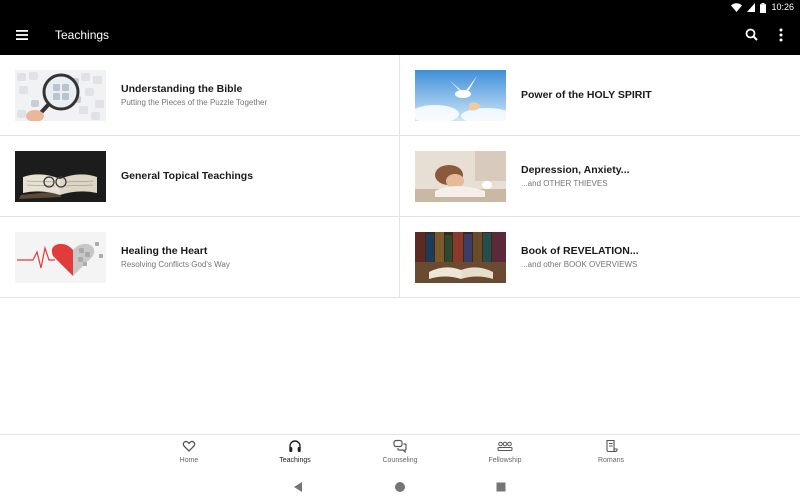  What do you see at coordinates (400, 460) in the screenshot?
I see `nav-label: Counseling` at bounding box center [400, 460].